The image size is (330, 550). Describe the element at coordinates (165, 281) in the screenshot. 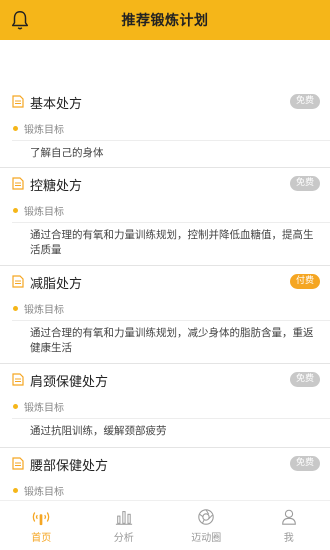

I see `card-header: 减脂处方 付费` at that location.